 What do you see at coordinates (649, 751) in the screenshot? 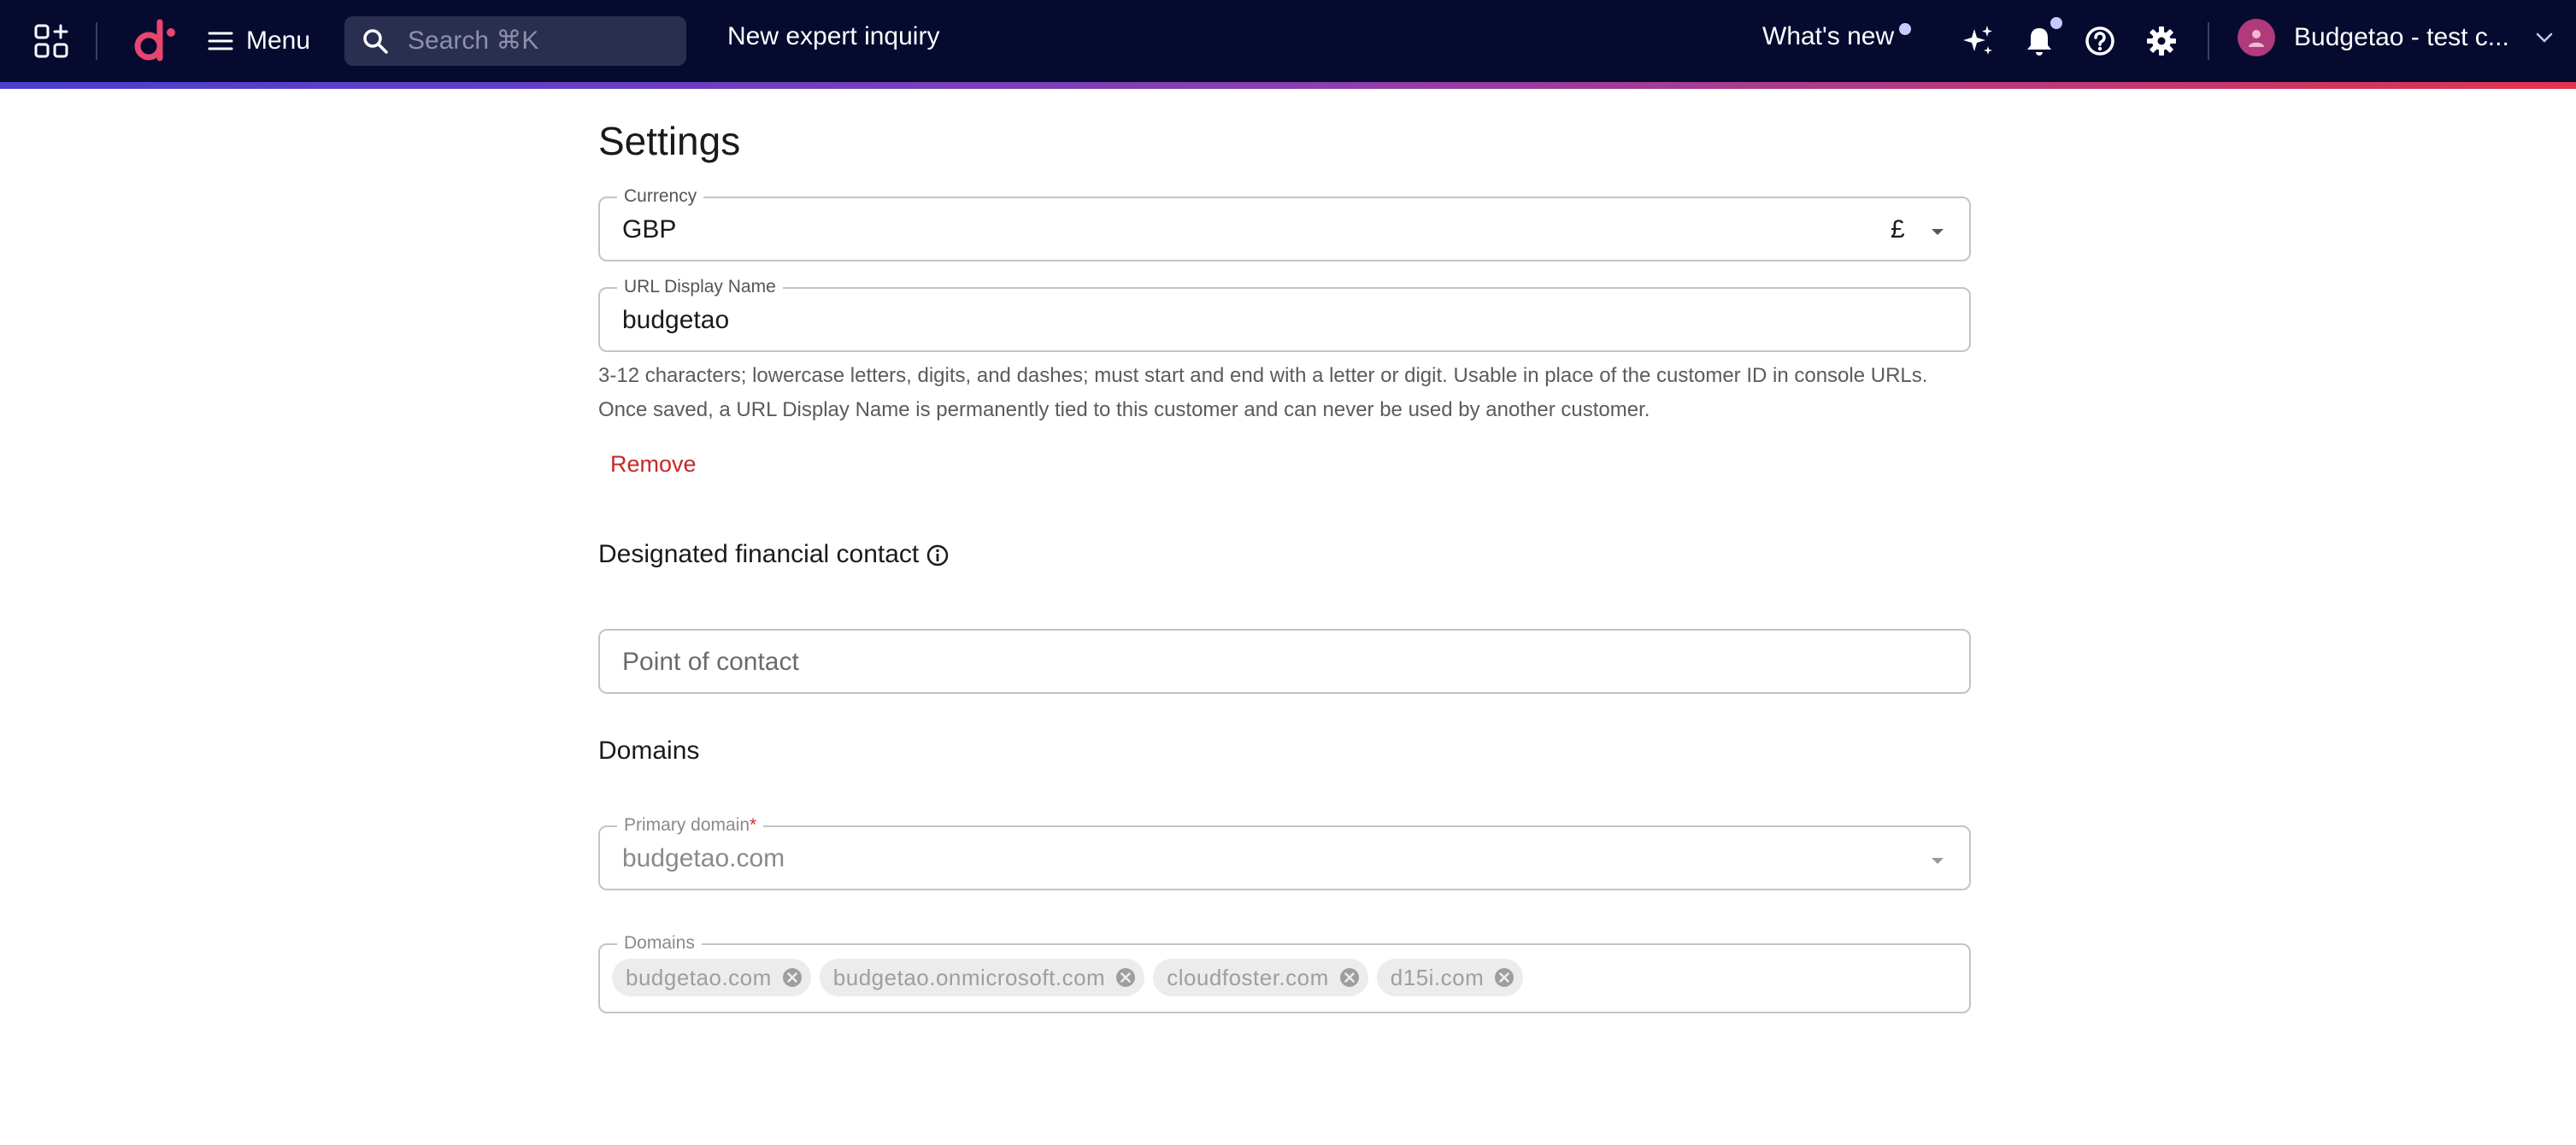
I see `domains-heading: Domains` at bounding box center [649, 751].